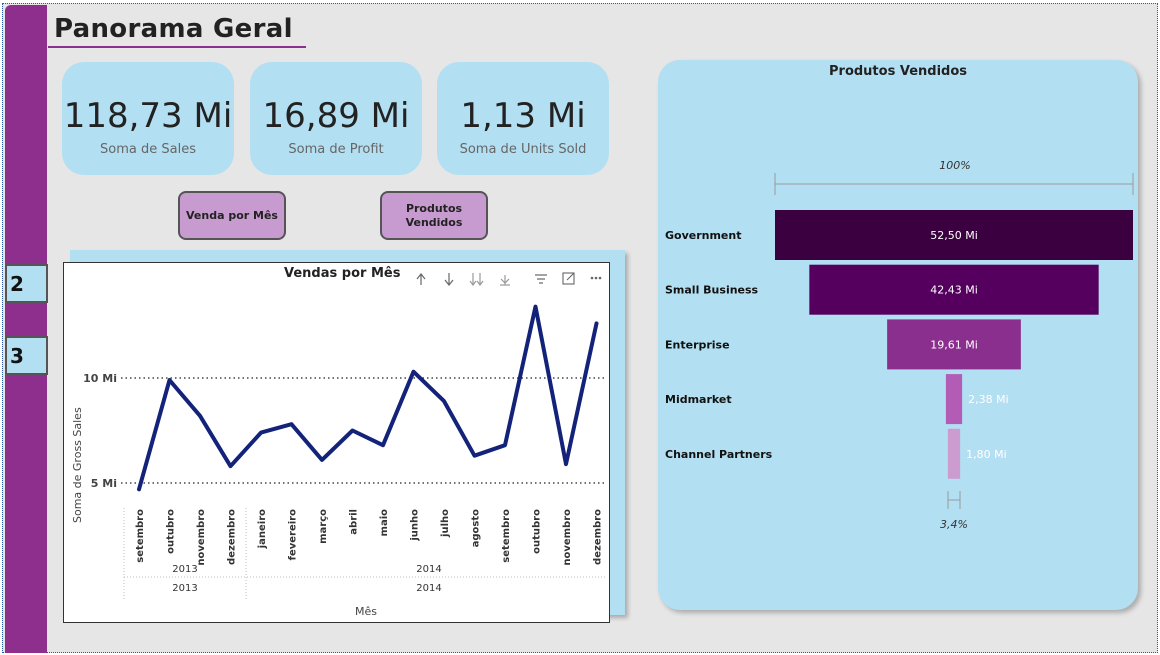 The image size is (1160, 655). I want to click on funnel-bottom-label: 3,4%, so click(954, 524).